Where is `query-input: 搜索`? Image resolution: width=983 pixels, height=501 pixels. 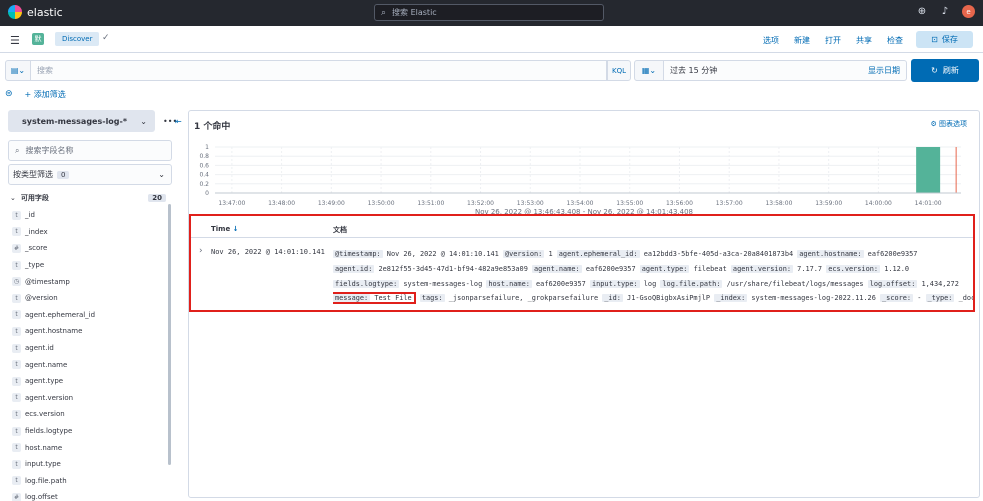
query-input: 搜索 is located at coordinates (319, 70).